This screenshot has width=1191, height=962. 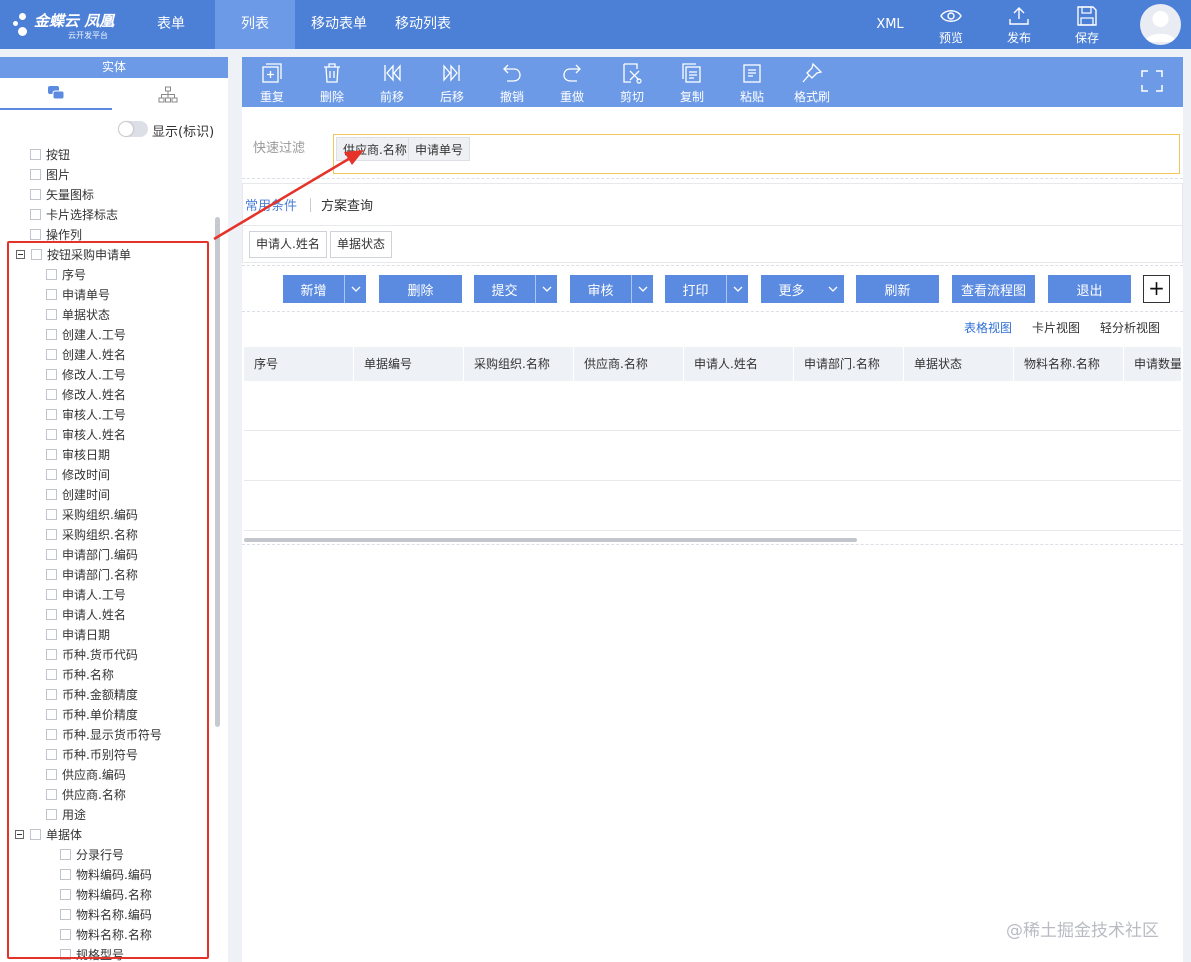 What do you see at coordinates (629, 364) in the screenshot?
I see `grid-column-header: 供应商.名称` at bounding box center [629, 364].